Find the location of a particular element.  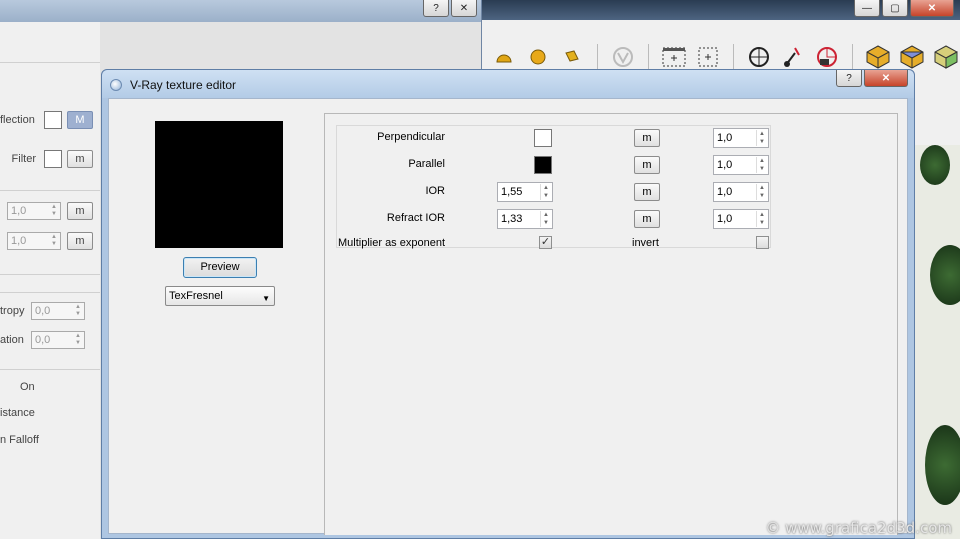

filter-row: Filter m is located at coordinates (50, 159).